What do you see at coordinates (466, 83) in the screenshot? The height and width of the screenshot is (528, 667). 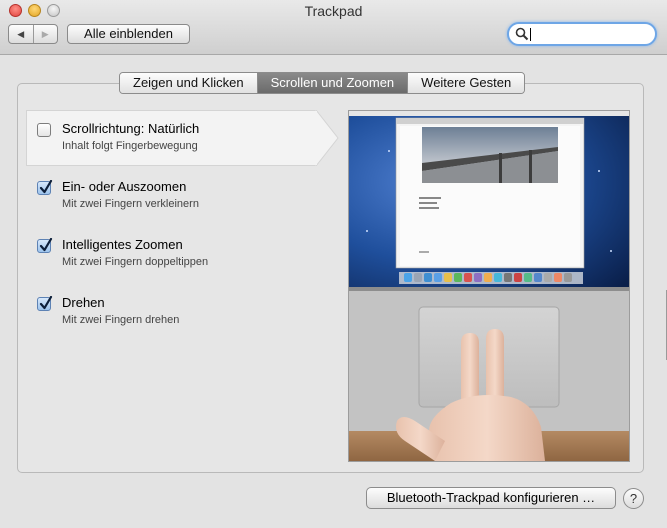 I see `tab-weitere-gesten: Weitere Gesten` at bounding box center [466, 83].